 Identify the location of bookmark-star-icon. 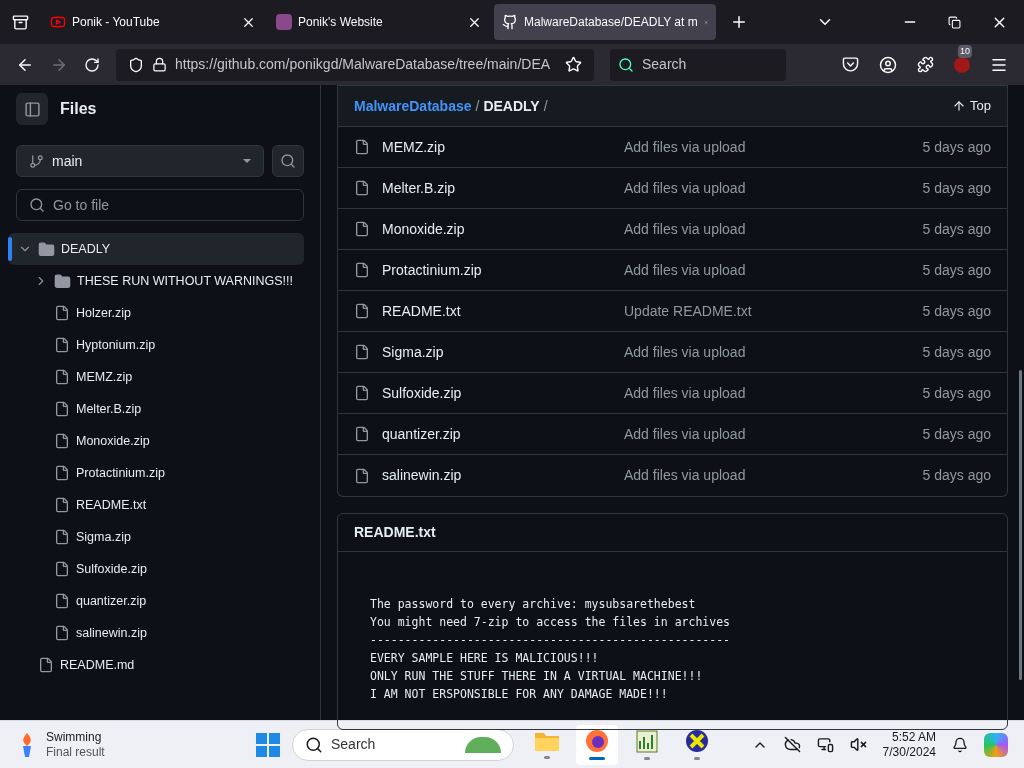
(573, 64).